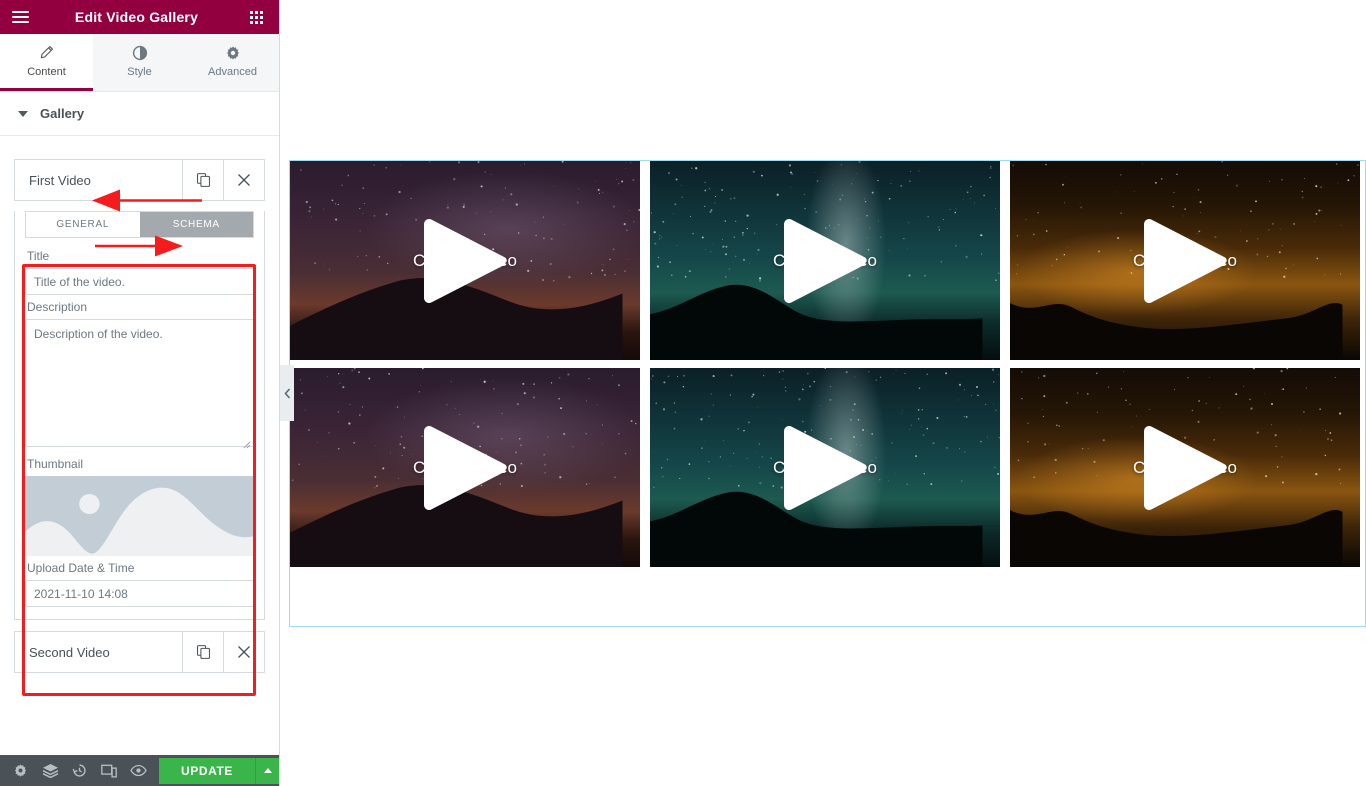 Image resolution: width=1366 pixels, height=786 pixels. What do you see at coordinates (46, 72) in the screenshot?
I see `tab-content-label: Content` at bounding box center [46, 72].